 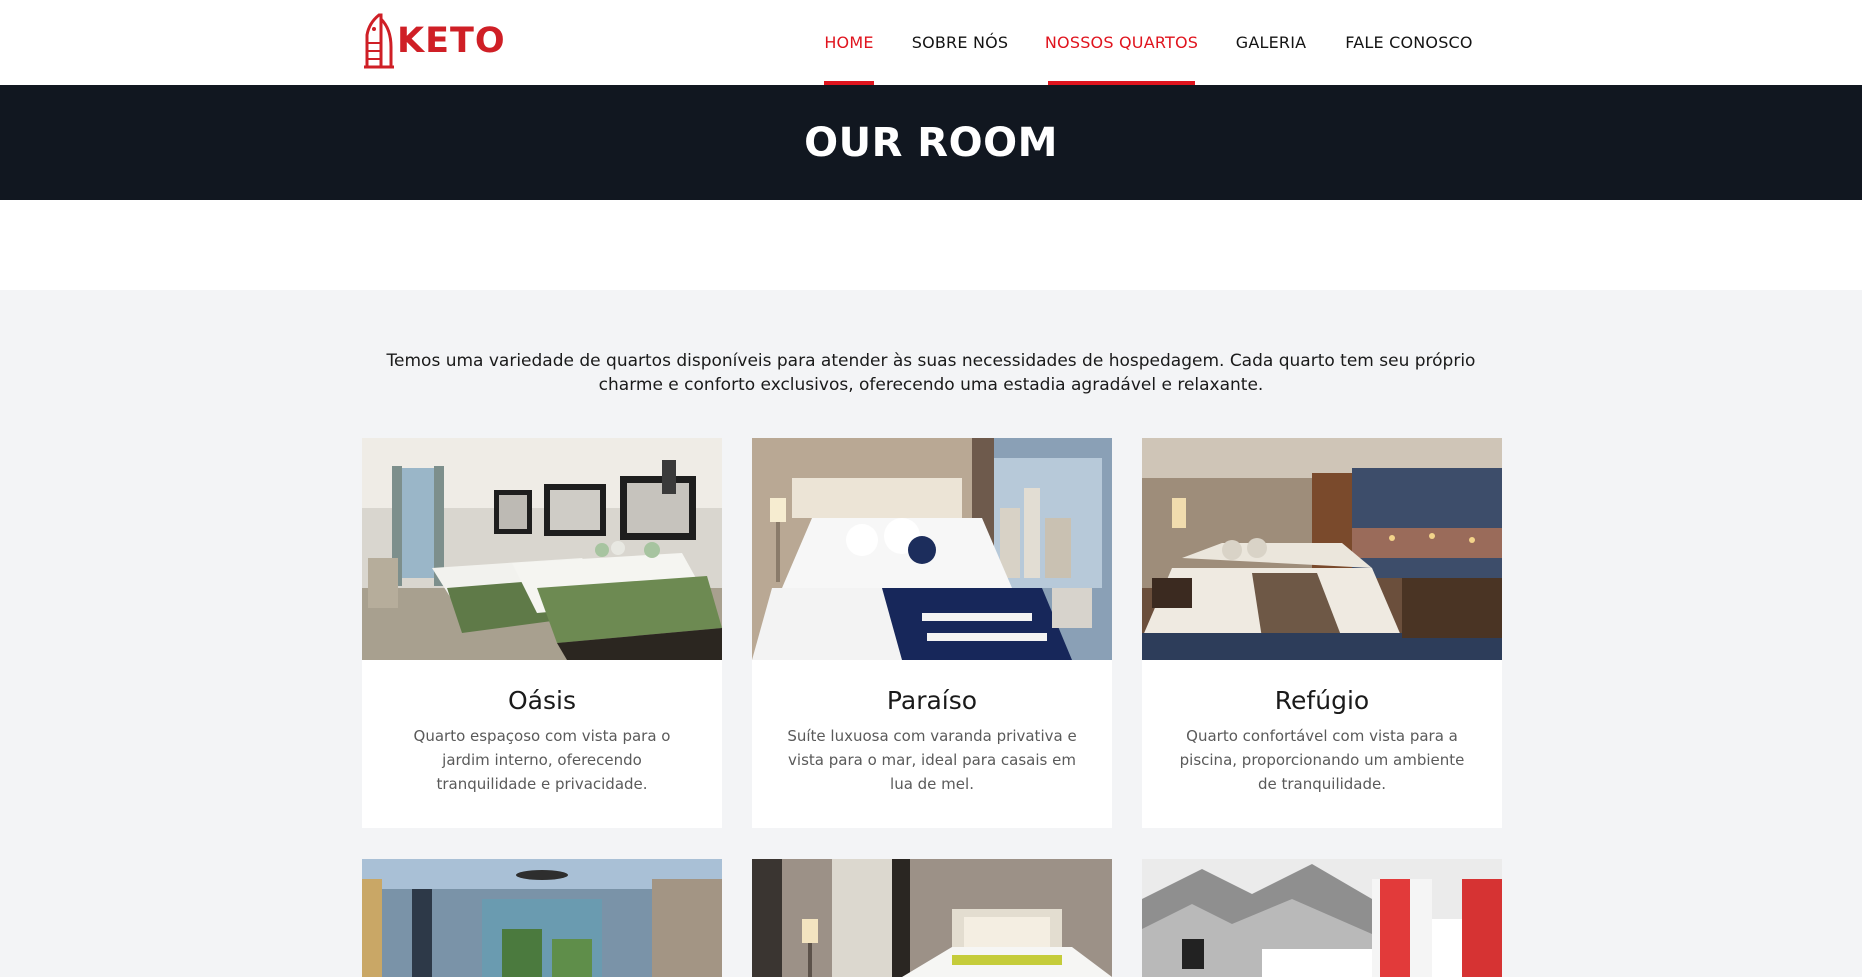 I want to click on room-name: Oásis, so click(x=542, y=700).